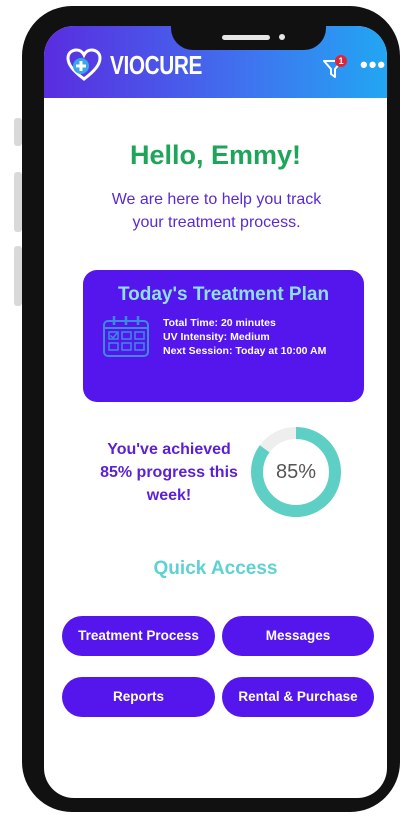 This screenshot has height=817, width=405. Describe the element at coordinates (298, 697) in the screenshot. I see `rental-purchase-button: Rental & Purchase` at that location.